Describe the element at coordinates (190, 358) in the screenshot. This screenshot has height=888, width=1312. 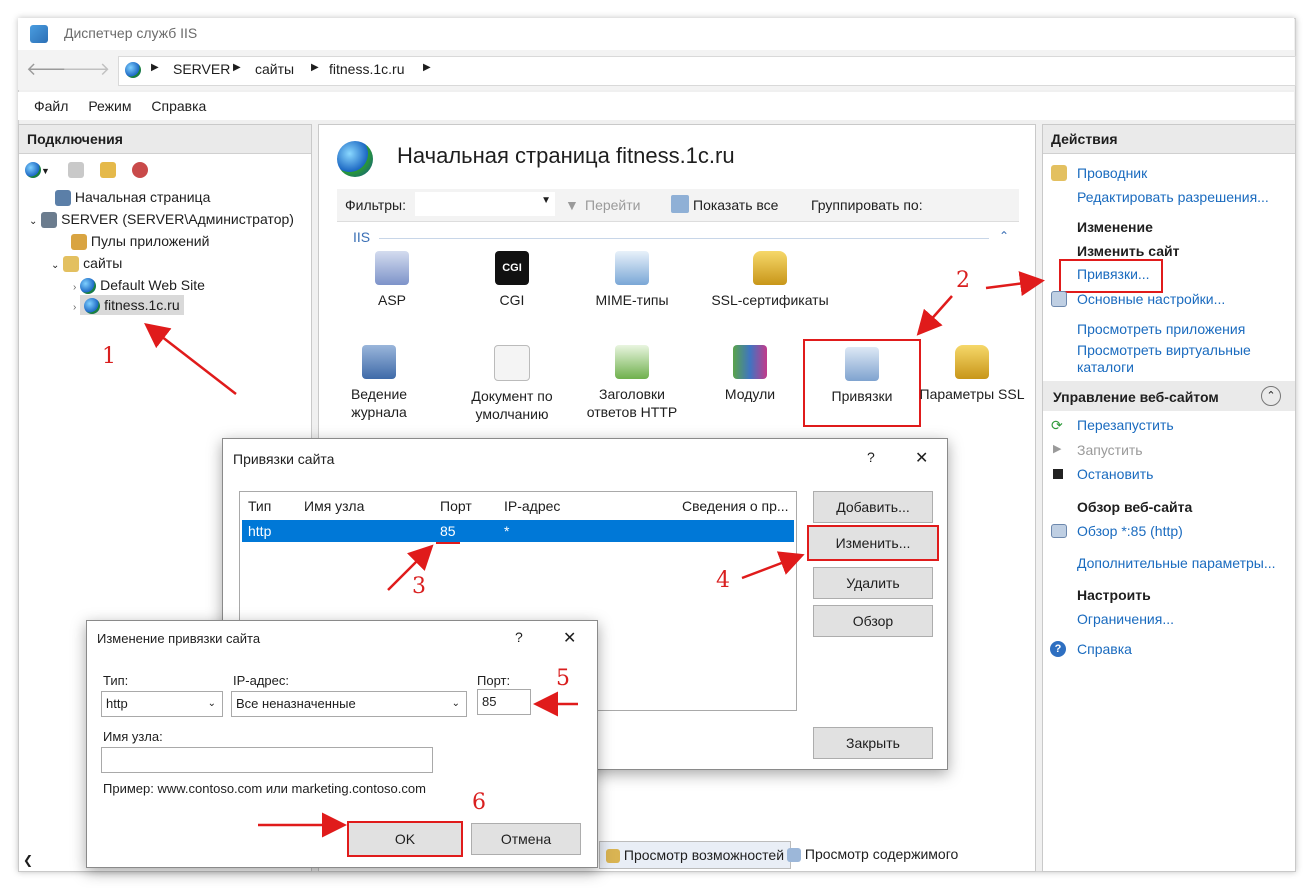
I see `arrow-to-site` at that location.